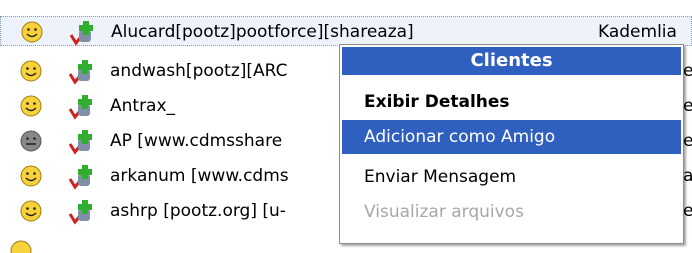  Describe the element at coordinates (511, 177) in the screenshot. I see `menu-item-enviar-mensagem: Enviar Mensagem` at that location.